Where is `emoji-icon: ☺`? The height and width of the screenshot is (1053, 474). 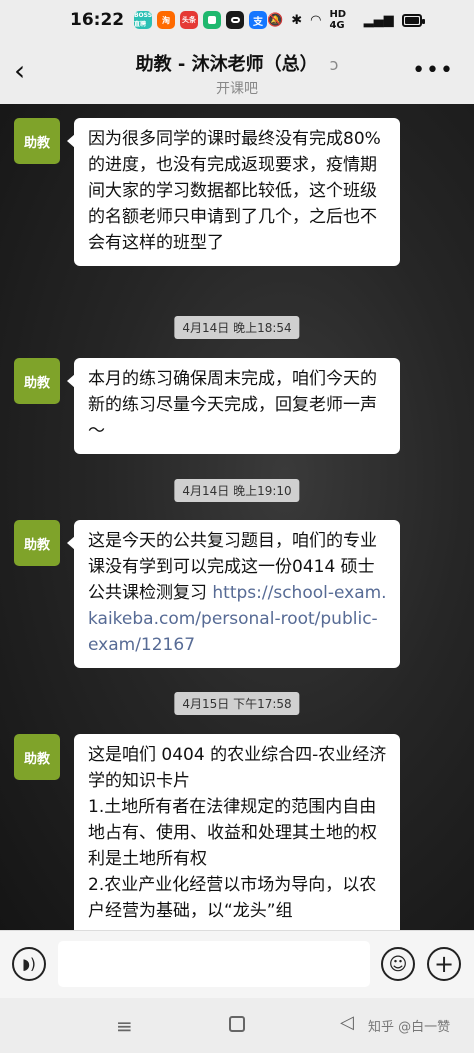 emoji-icon: ☺ is located at coordinates (398, 964).